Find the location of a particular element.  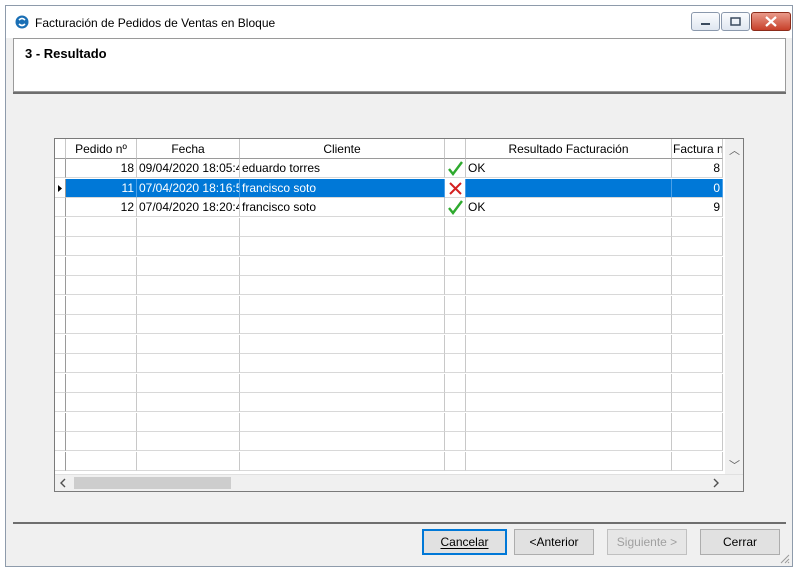

table-row: 11 07/04/2020 18:16:56 francisco soto 0 is located at coordinates (389, 188).